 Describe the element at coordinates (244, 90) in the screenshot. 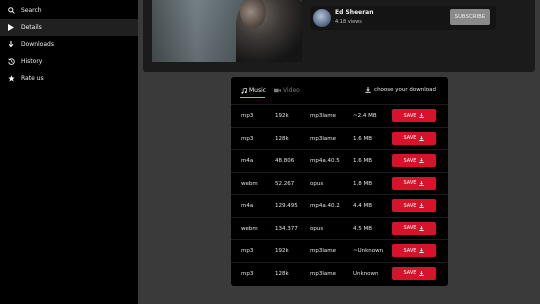

I see `music-note-icon` at that location.